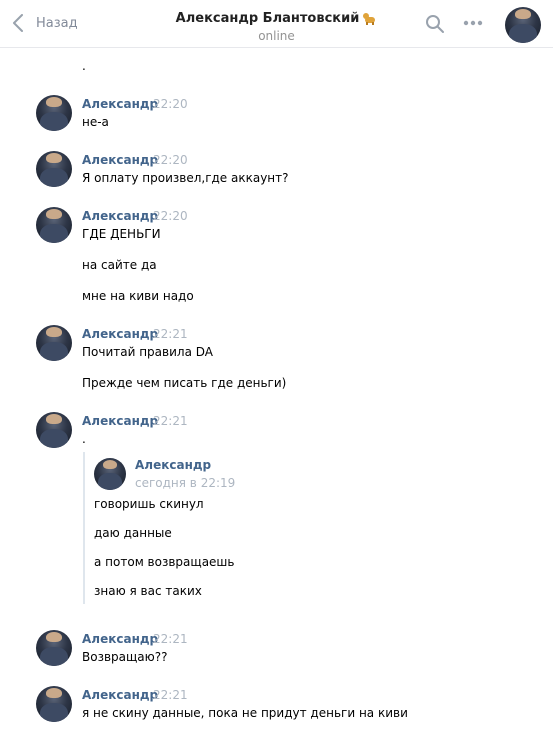 This screenshot has width=553, height=741. I want to click on message-text: Прежде чем писать где деньги), so click(184, 383).